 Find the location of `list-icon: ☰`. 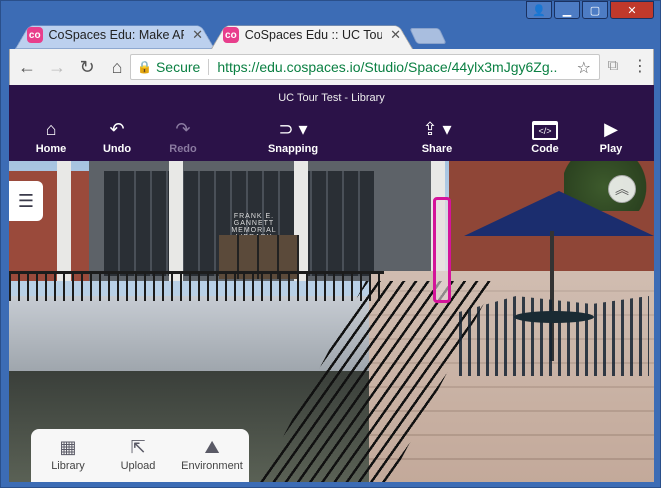

list-icon: ☰ is located at coordinates (26, 200).